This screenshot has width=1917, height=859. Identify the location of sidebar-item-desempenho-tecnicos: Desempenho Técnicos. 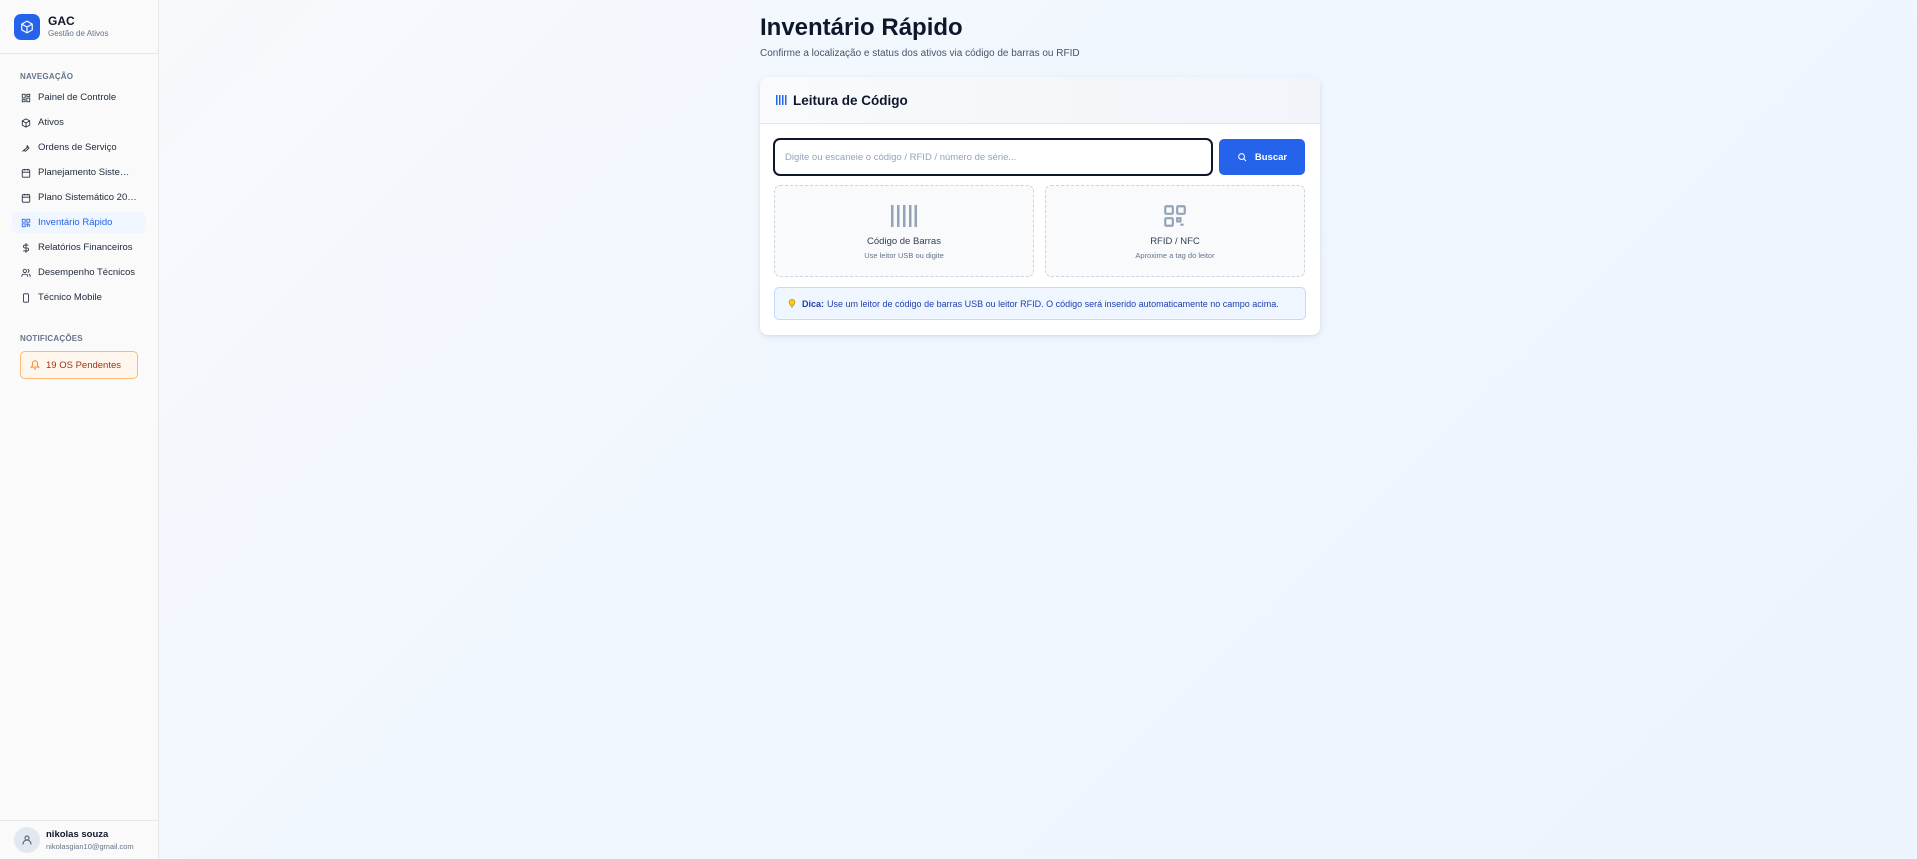
(79, 272).